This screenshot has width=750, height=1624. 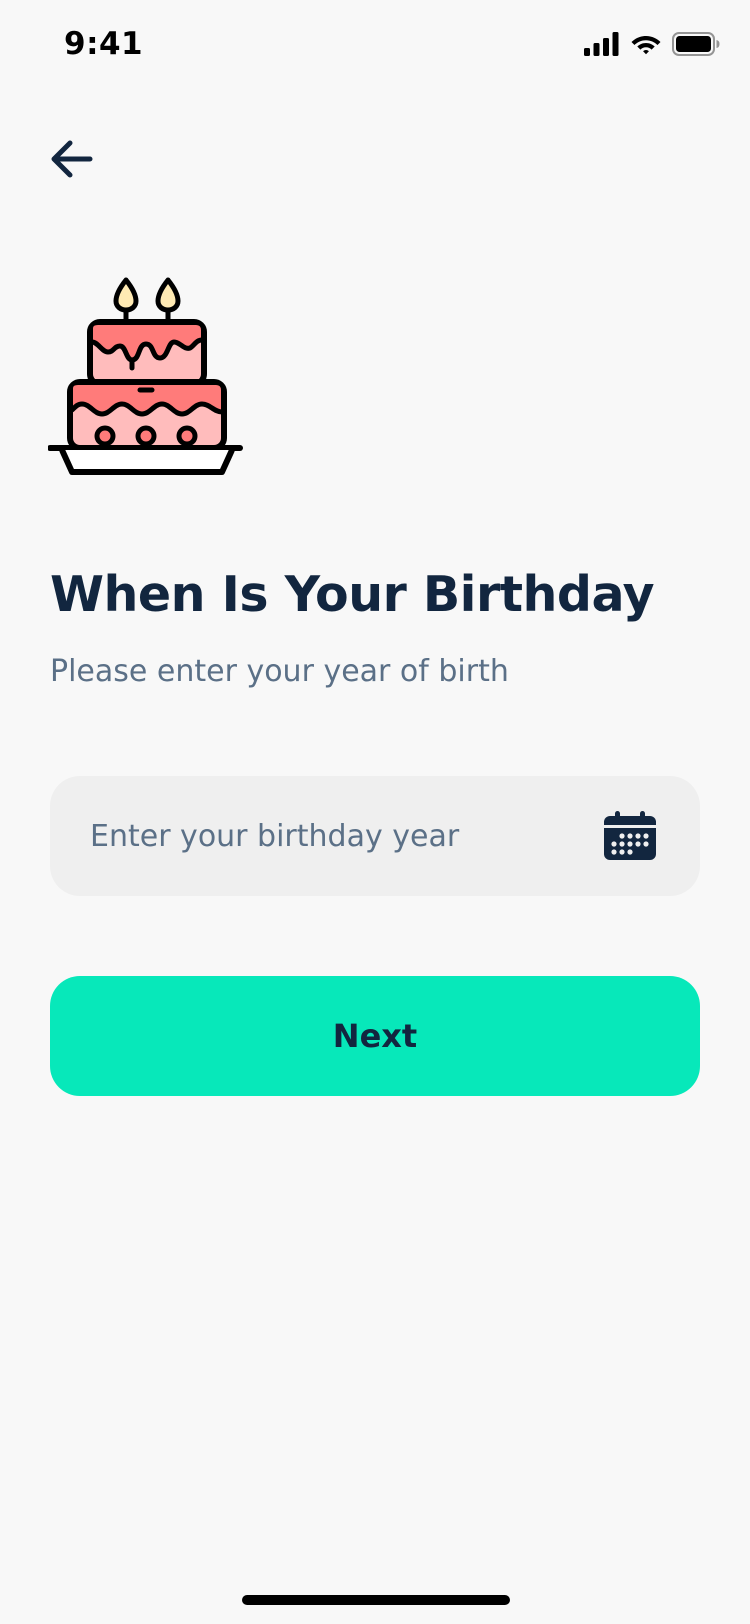 I want to click on home-indicator, so click(x=376, y=1600).